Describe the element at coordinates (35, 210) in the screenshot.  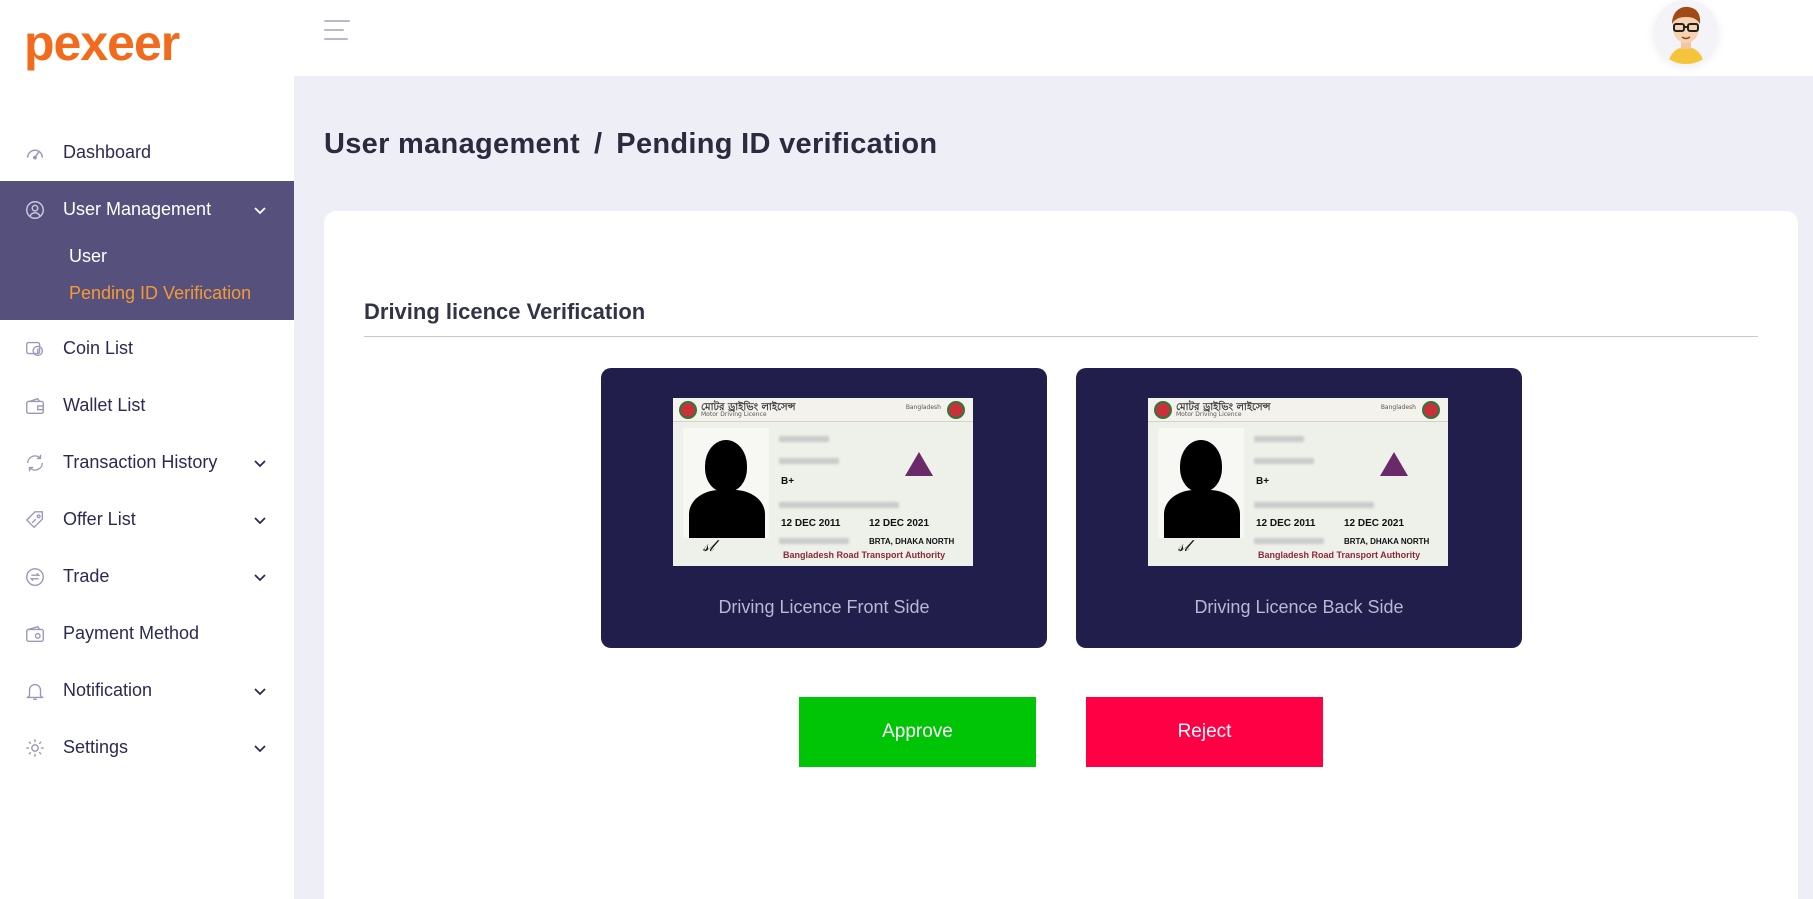
I see `user-circle-icon` at that location.